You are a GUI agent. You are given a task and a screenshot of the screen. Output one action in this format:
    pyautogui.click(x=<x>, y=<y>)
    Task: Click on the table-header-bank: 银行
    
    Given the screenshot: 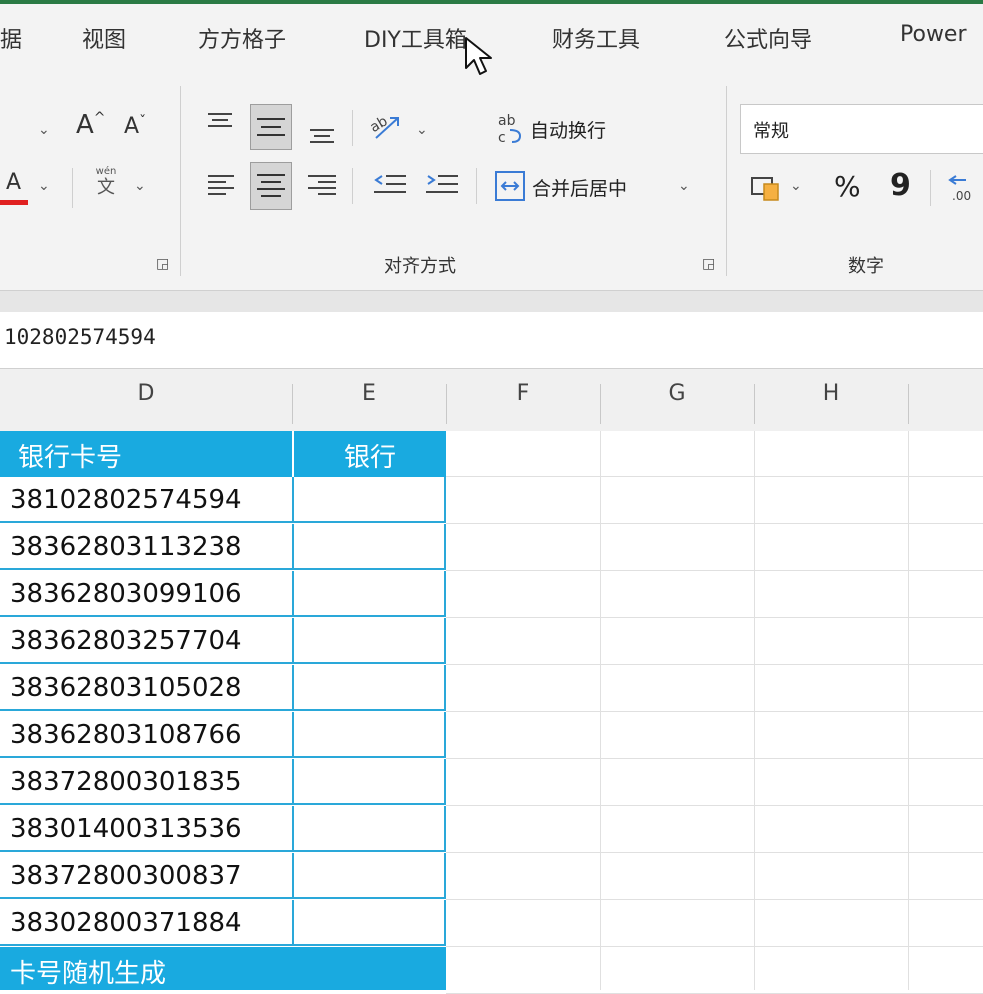 What is the action you would take?
    pyautogui.click(x=369, y=454)
    